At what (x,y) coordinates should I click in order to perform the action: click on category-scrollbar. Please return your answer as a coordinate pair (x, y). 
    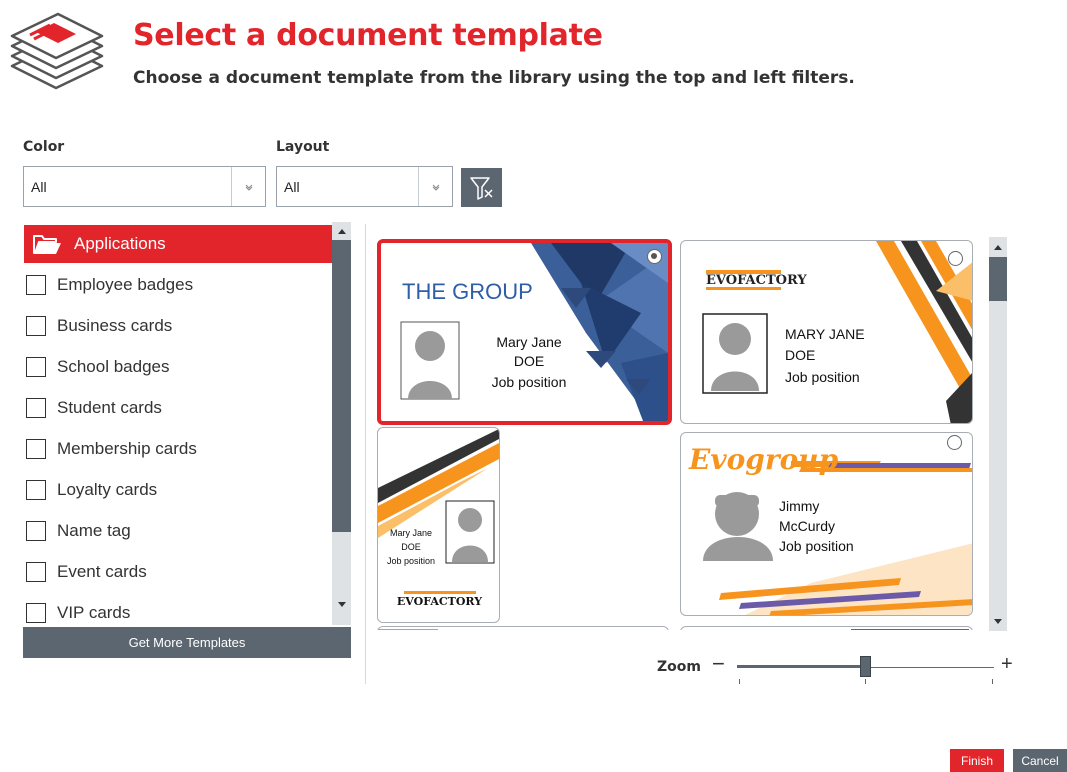
    Looking at the image, I should click on (341, 423).